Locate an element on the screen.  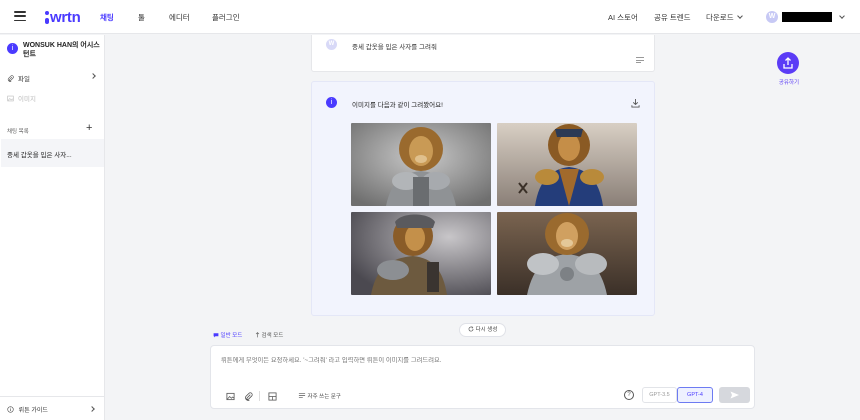
model-gpt4-button: GPT-4 is located at coordinates (695, 395).